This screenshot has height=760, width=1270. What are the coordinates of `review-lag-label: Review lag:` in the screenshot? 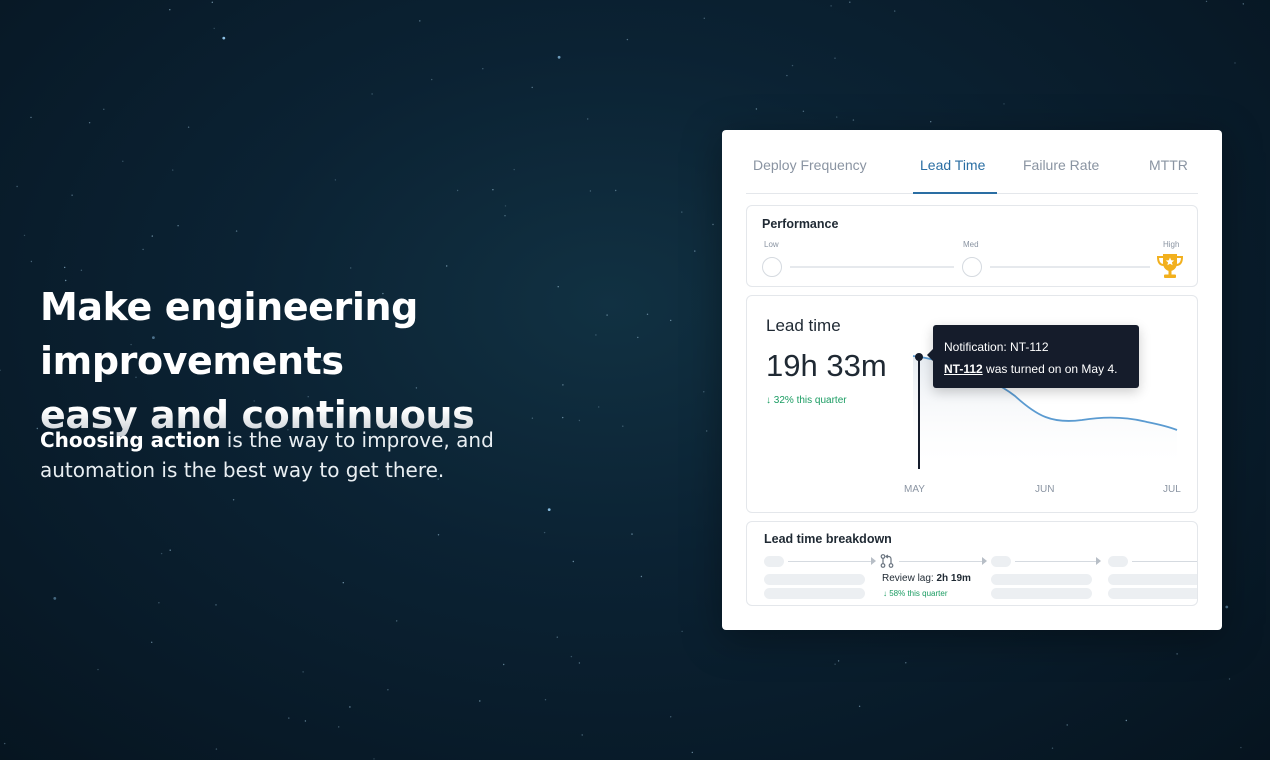 It's located at (909, 578).